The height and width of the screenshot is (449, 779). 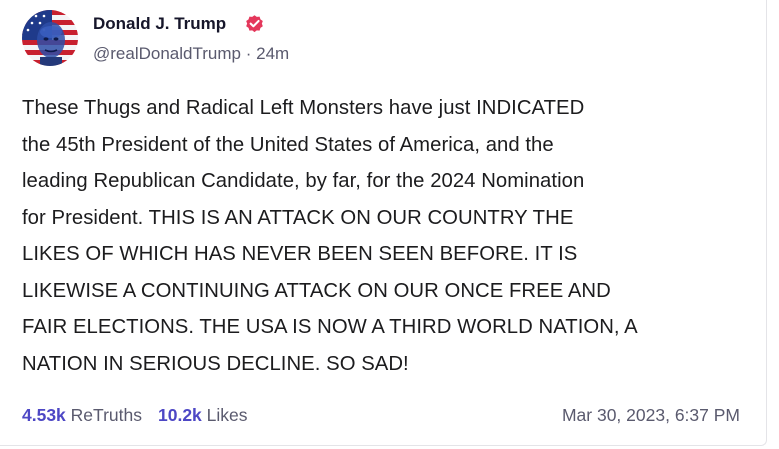 What do you see at coordinates (272, 53) in the screenshot?
I see `relative-time: 24m` at bounding box center [272, 53].